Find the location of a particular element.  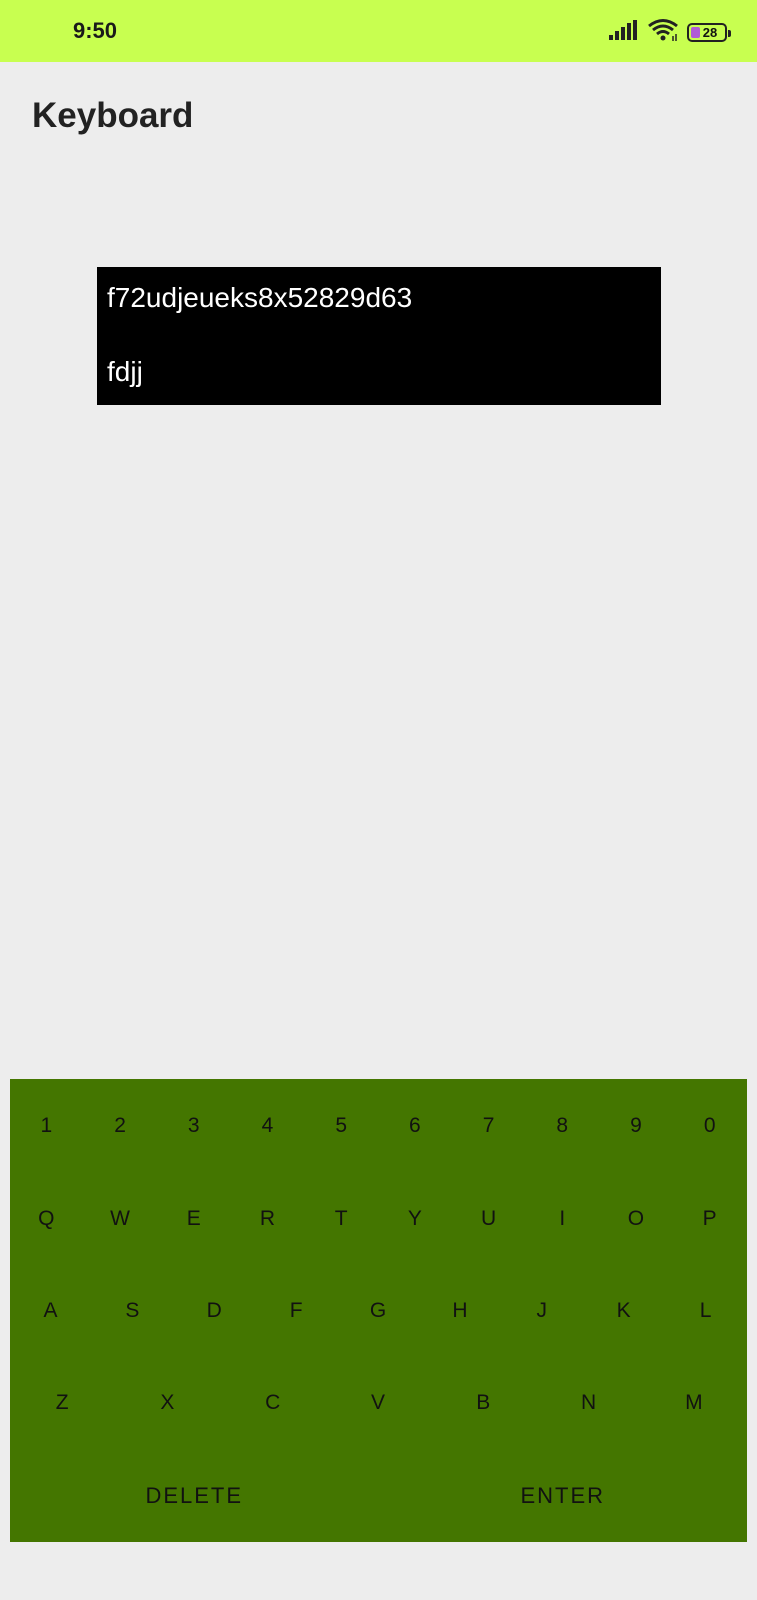

status-icons: 28 is located at coordinates (670, 32).